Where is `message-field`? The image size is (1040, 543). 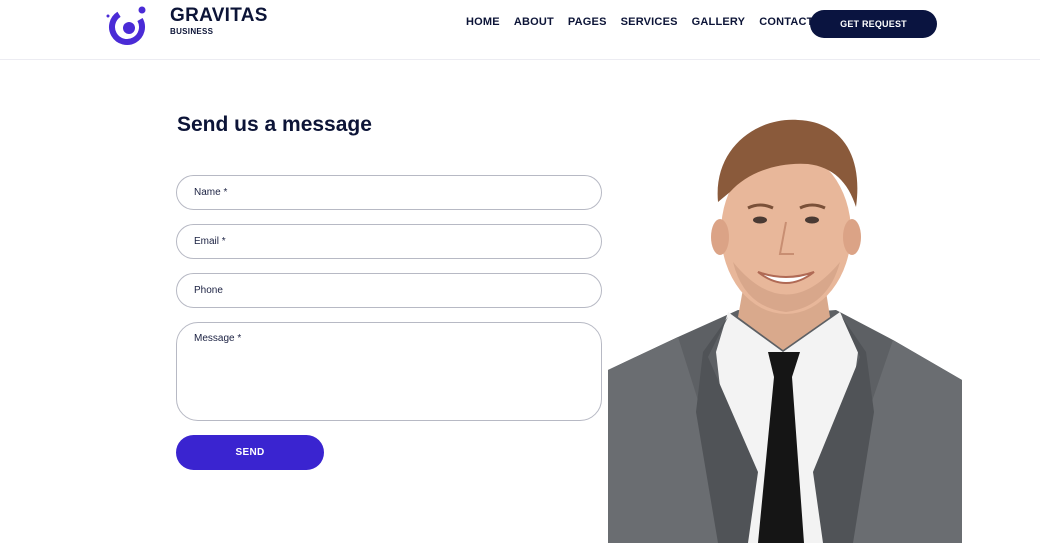 message-field is located at coordinates (389, 371).